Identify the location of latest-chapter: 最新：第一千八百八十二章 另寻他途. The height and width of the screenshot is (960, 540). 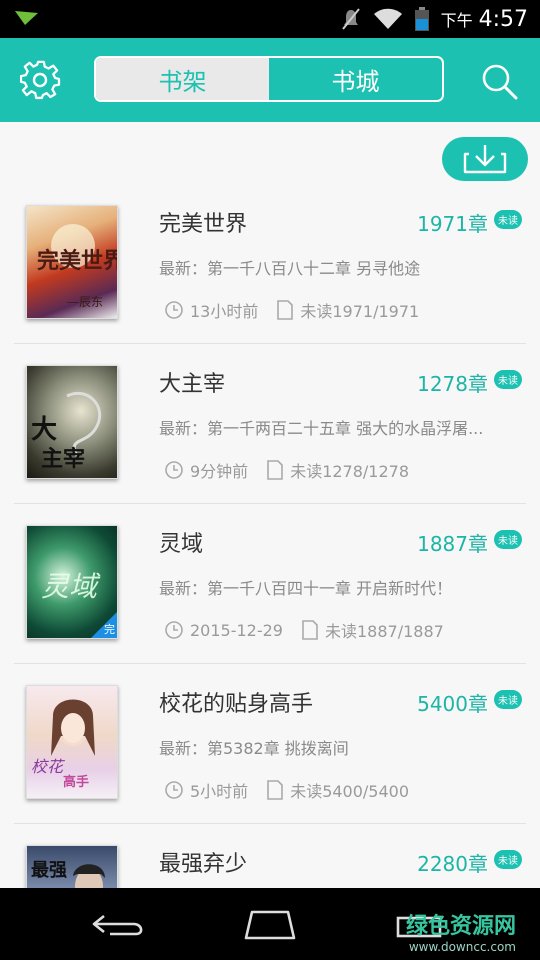
(290, 268).